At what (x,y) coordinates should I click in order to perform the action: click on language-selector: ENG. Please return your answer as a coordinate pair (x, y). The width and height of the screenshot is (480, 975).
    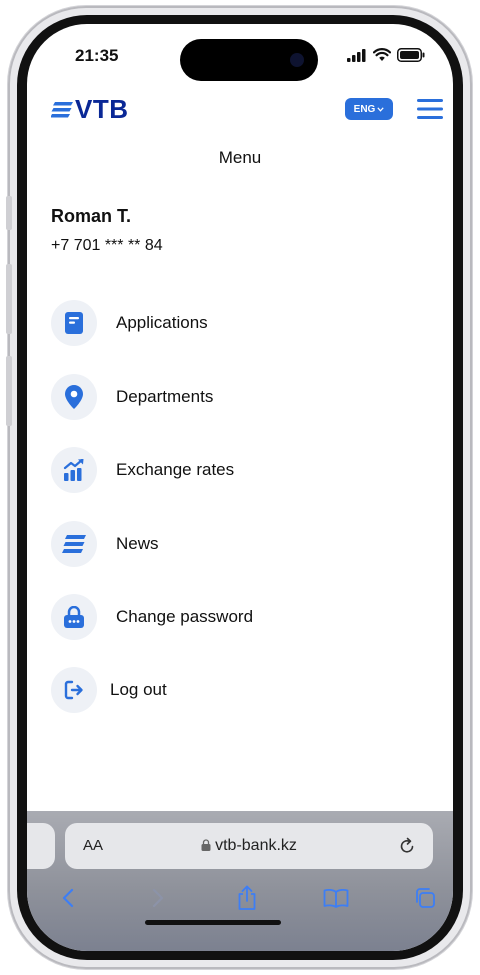
    Looking at the image, I should click on (369, 109).